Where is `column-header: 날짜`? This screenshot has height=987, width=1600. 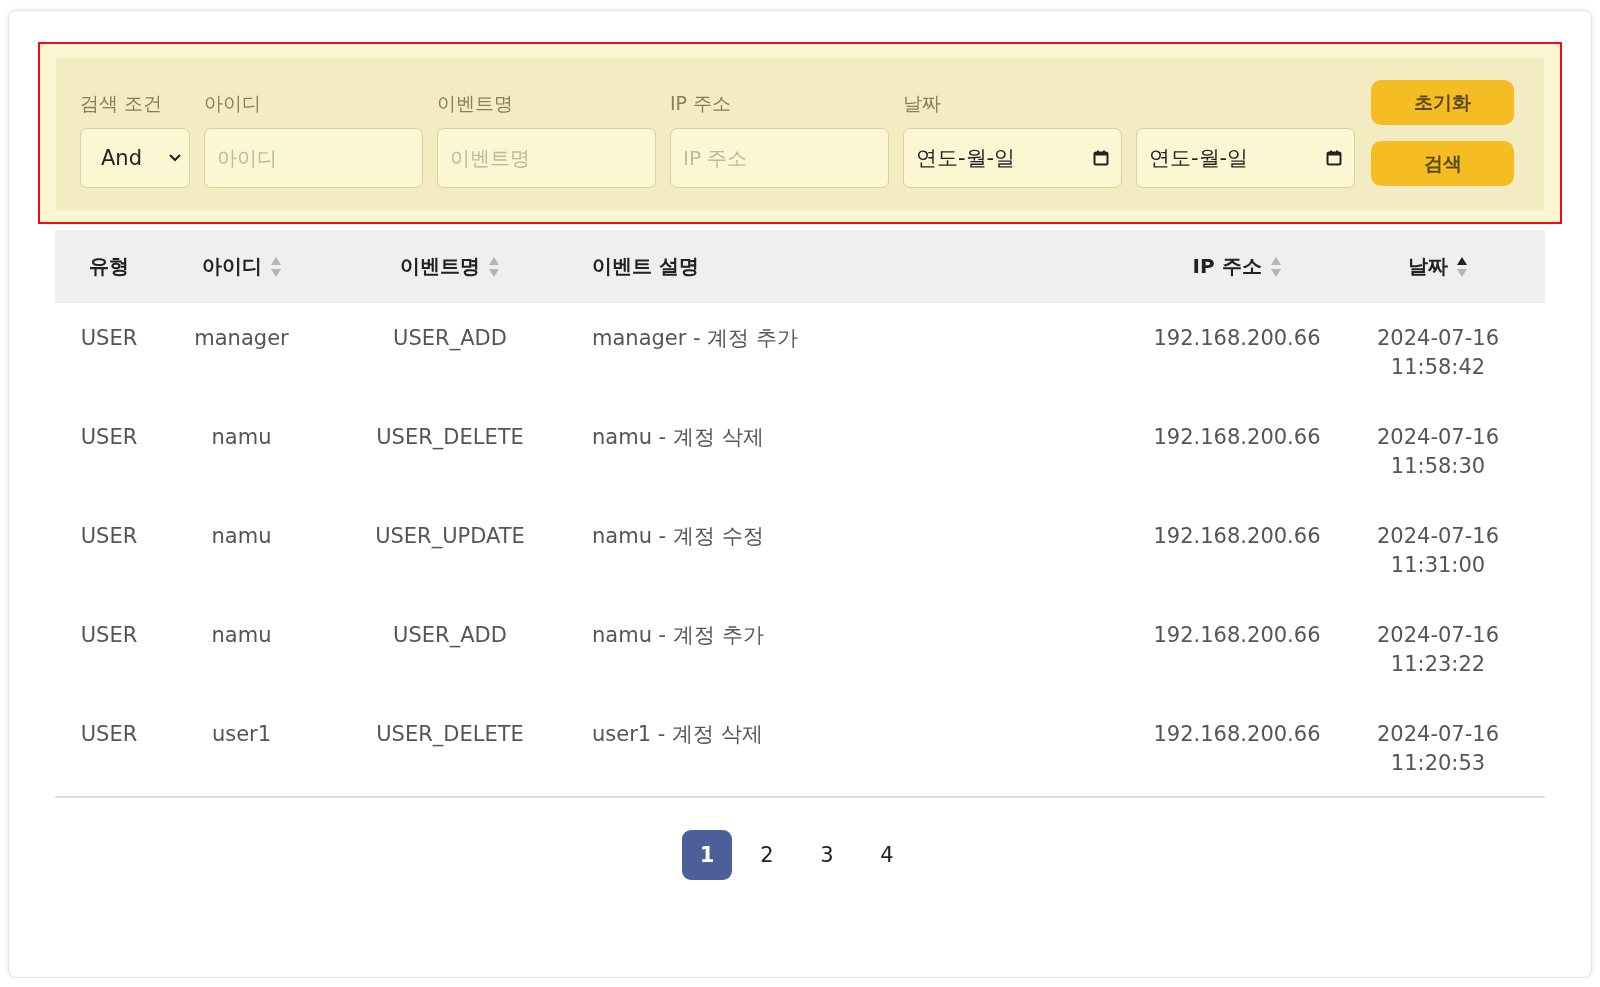 column-header: 날짜 is located at coordinates (1428, 266).